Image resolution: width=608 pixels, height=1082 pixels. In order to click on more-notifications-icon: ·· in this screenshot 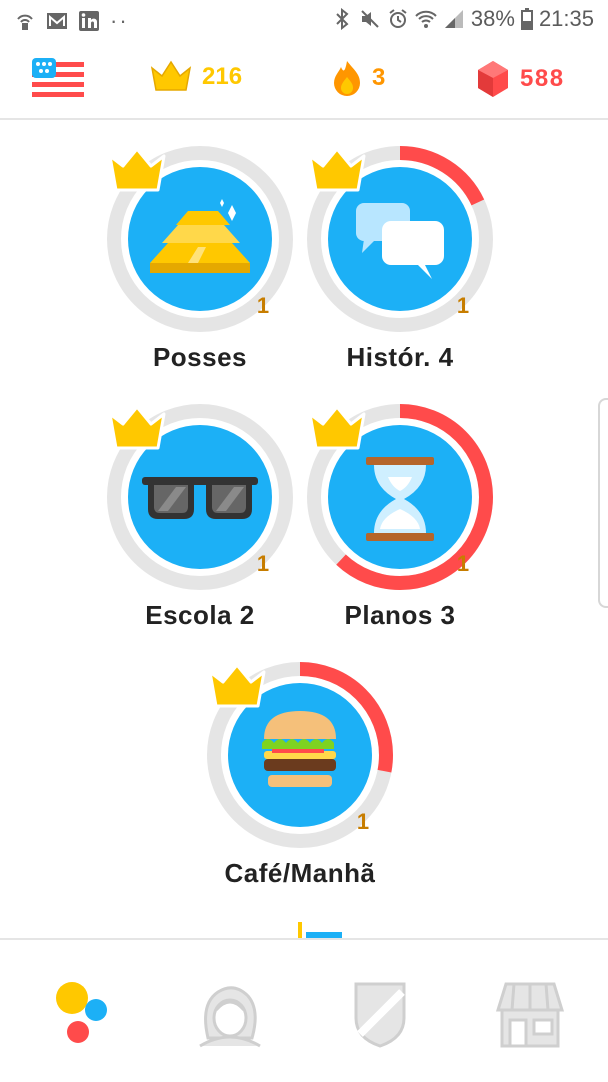, I will do `click(119, 20)`.